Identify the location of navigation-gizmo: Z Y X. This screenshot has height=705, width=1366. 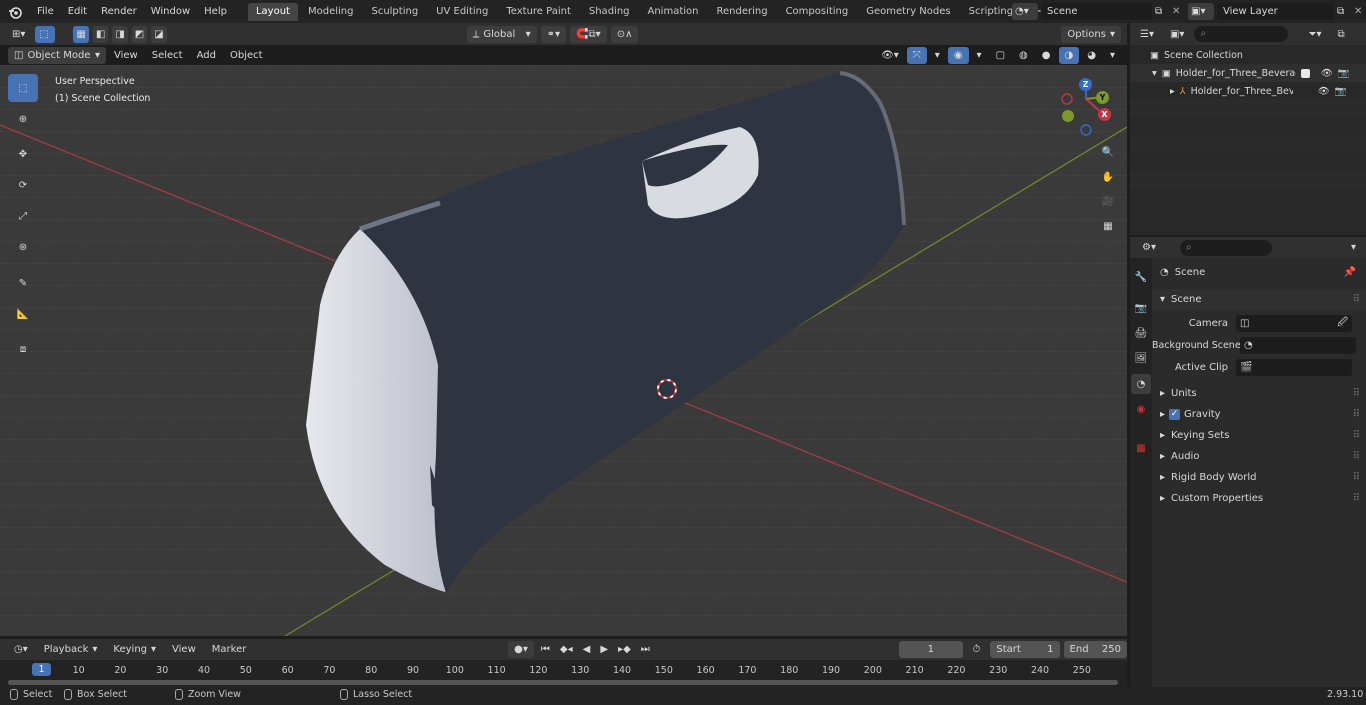
(1086, 108).